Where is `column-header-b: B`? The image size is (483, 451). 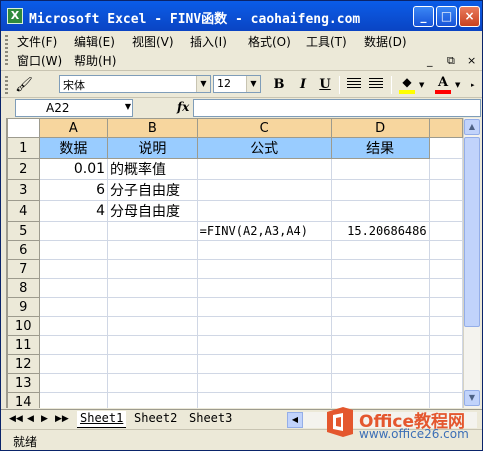
column-header-b: B is located at coordinates (152, 128).